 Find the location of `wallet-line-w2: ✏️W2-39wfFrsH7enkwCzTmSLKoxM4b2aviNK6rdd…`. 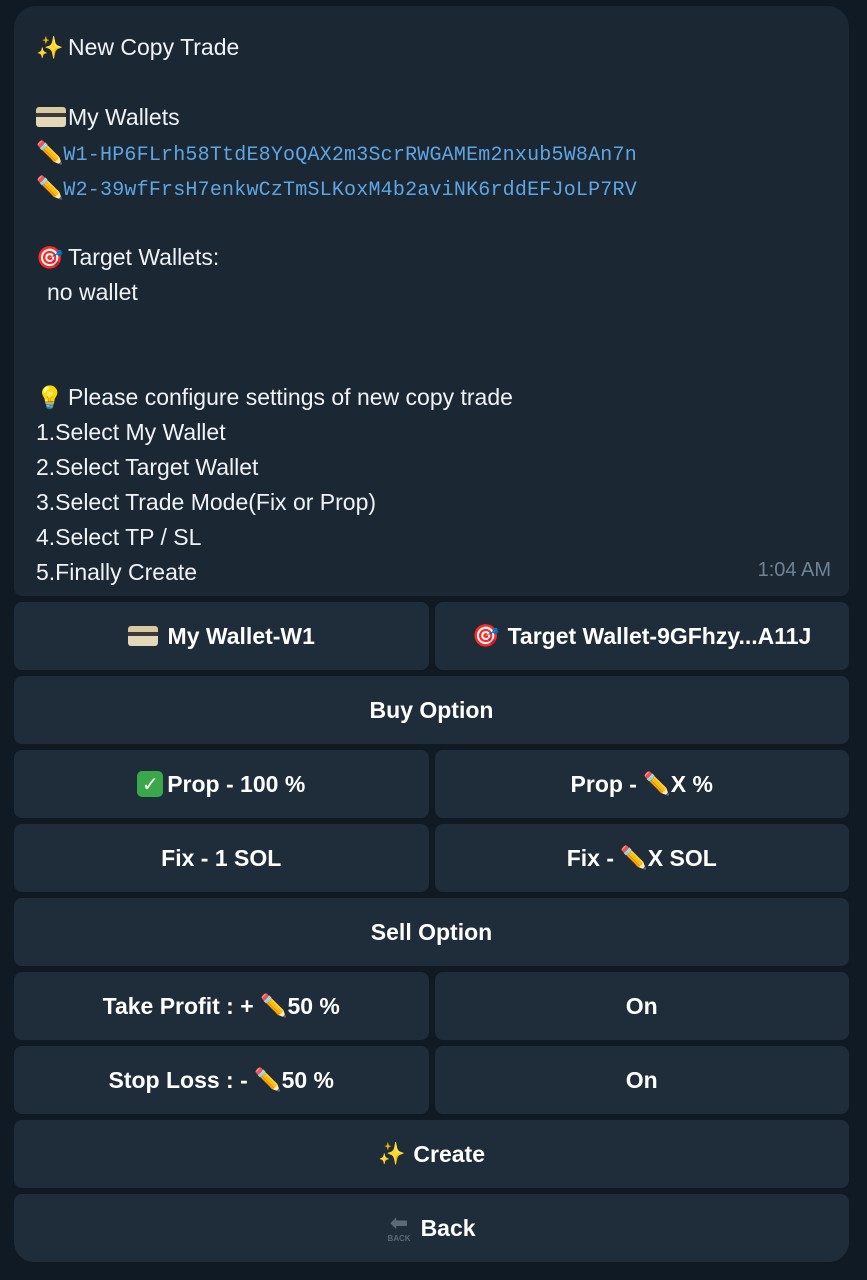

wallet-line-w2: ✏️W2-39wfFrsH7enkwCzTmSLKoxM4b2aviNK6rdd… is located at coordinates (431, 187).